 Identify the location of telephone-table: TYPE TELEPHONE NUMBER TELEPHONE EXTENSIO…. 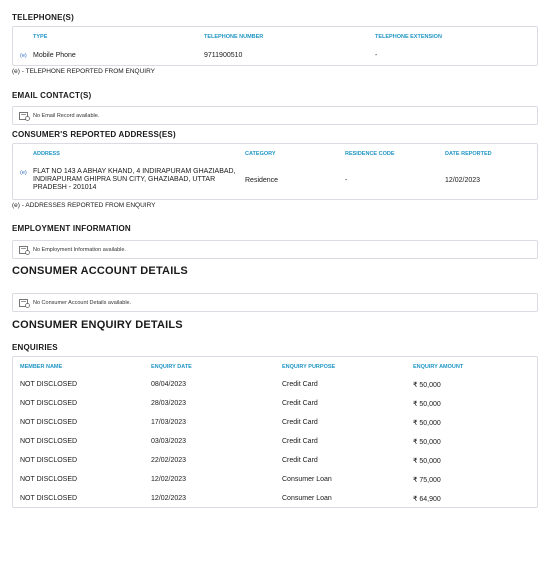
(275, 46).